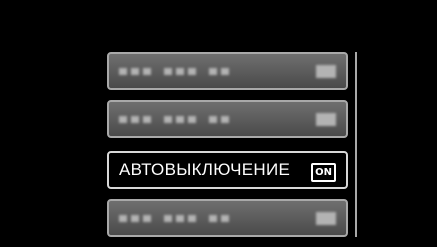 The height and width of the screenshot is (247, 437). I want to click on menu-scrollbar, so click(356, 144).